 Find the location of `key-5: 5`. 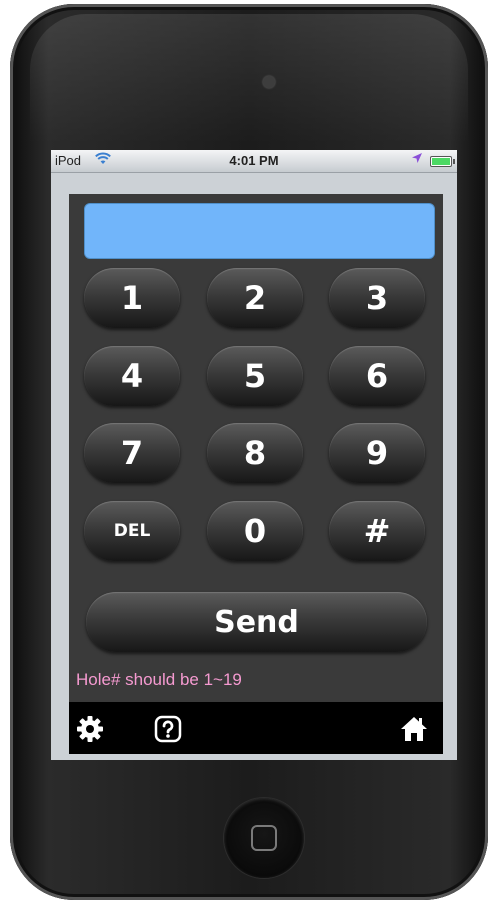

key-5: 5 is located at coordinates (255, 376).